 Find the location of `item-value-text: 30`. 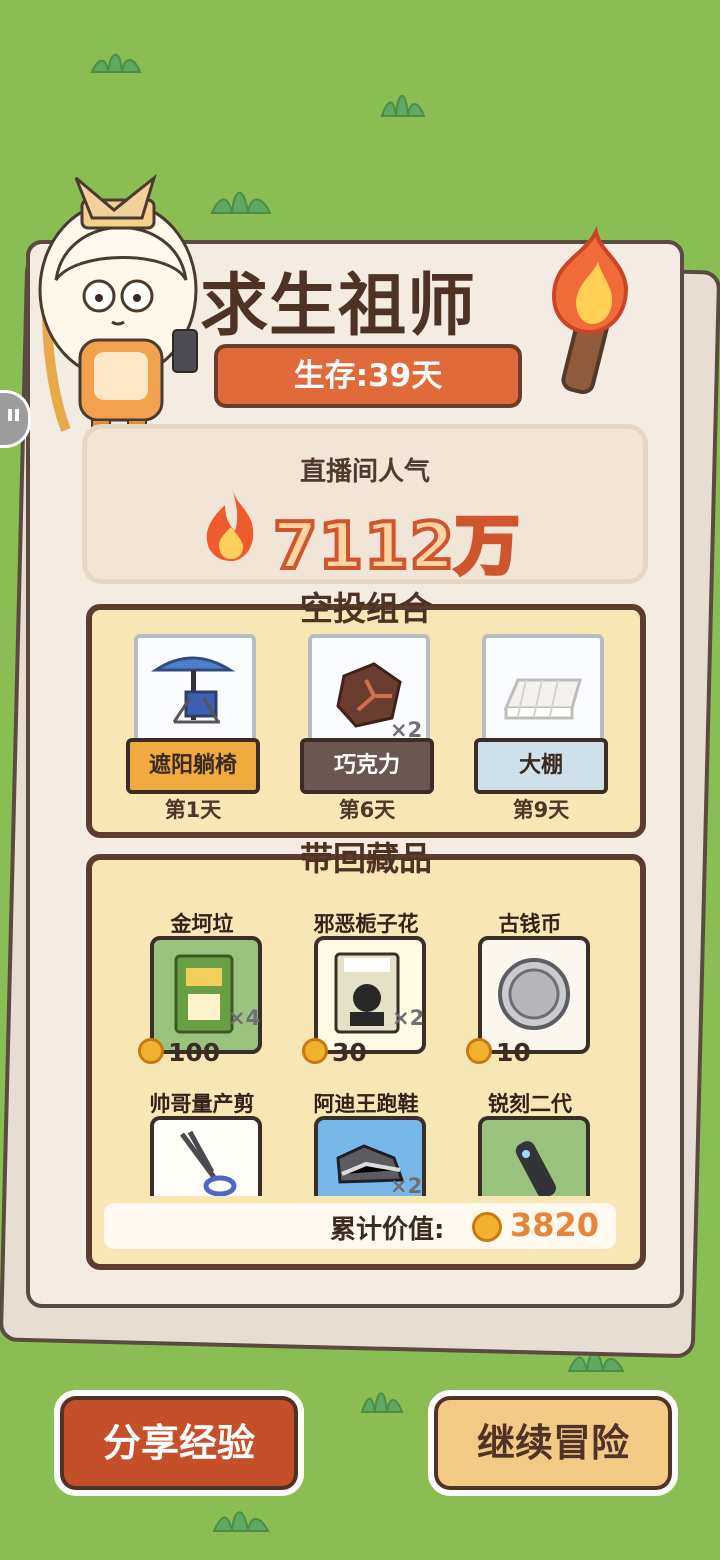

item-value-text: 30 is located at coordinates (349, 1052).